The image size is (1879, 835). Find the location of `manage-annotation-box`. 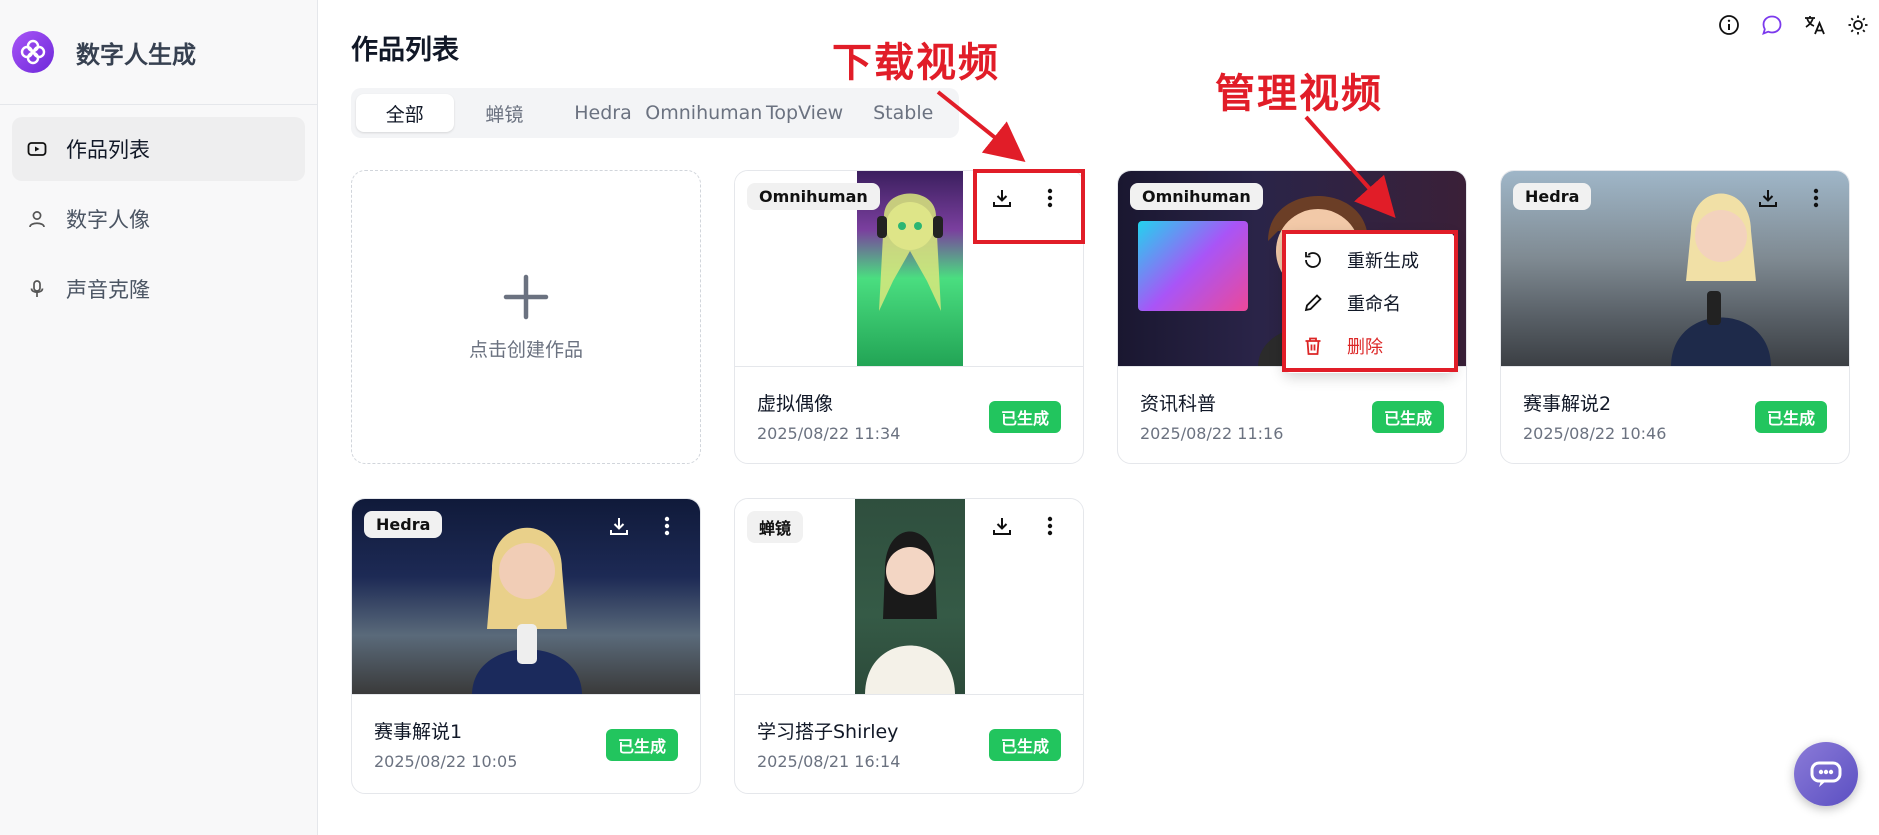

manage-annotation-box is located at coordinates (1370, 301).